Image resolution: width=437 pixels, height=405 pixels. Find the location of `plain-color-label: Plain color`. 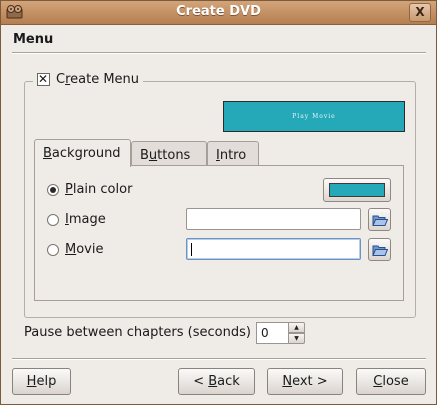

plain-color-label: Plain color is located at coordinates (98, 189).